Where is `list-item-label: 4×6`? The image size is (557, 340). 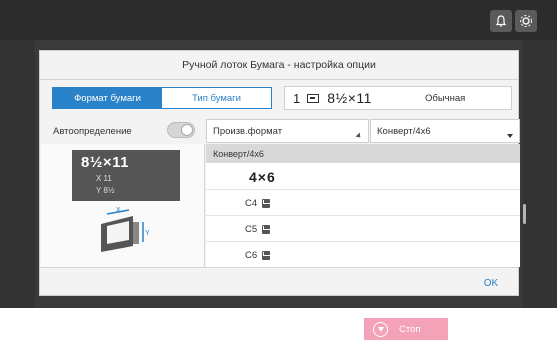 list-item-label: 4×6 is located at coordinates (262, 177).